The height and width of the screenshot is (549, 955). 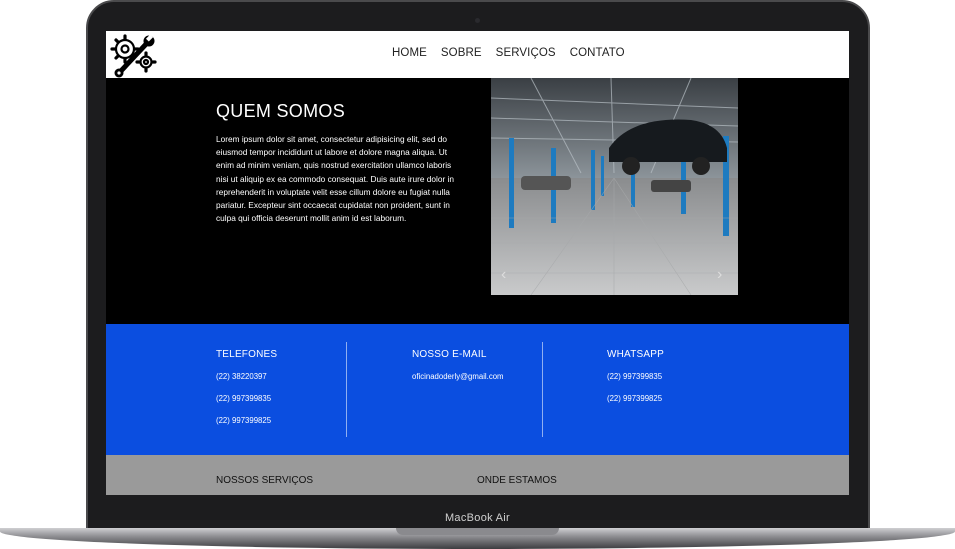 I want to click on chevron-right-icon: ›, so click(x=719, y=275).